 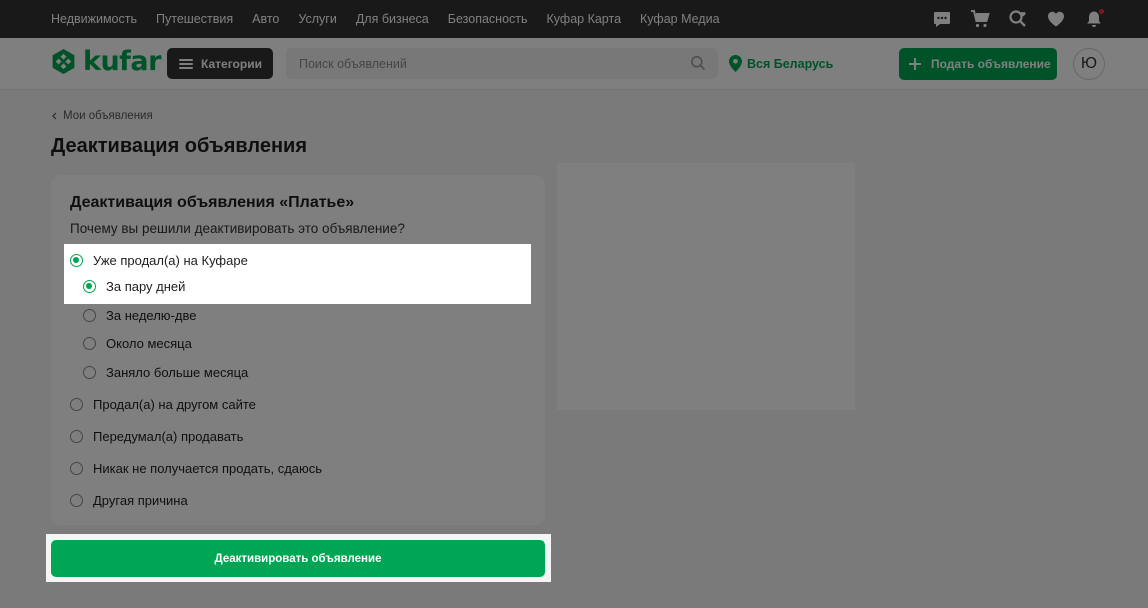 What do you see at coordinates (149, 343) in the screenshot?
I see `option-label: Около месяца` at bounding box center [149, 343].